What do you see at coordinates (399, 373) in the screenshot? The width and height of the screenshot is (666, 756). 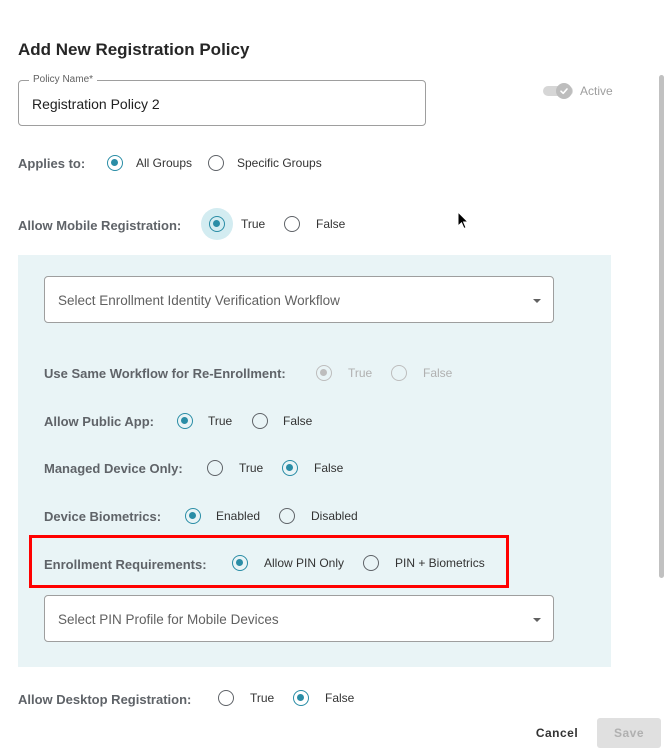 I see `same-workflow-false-radio` at bounding box center [399, 373].